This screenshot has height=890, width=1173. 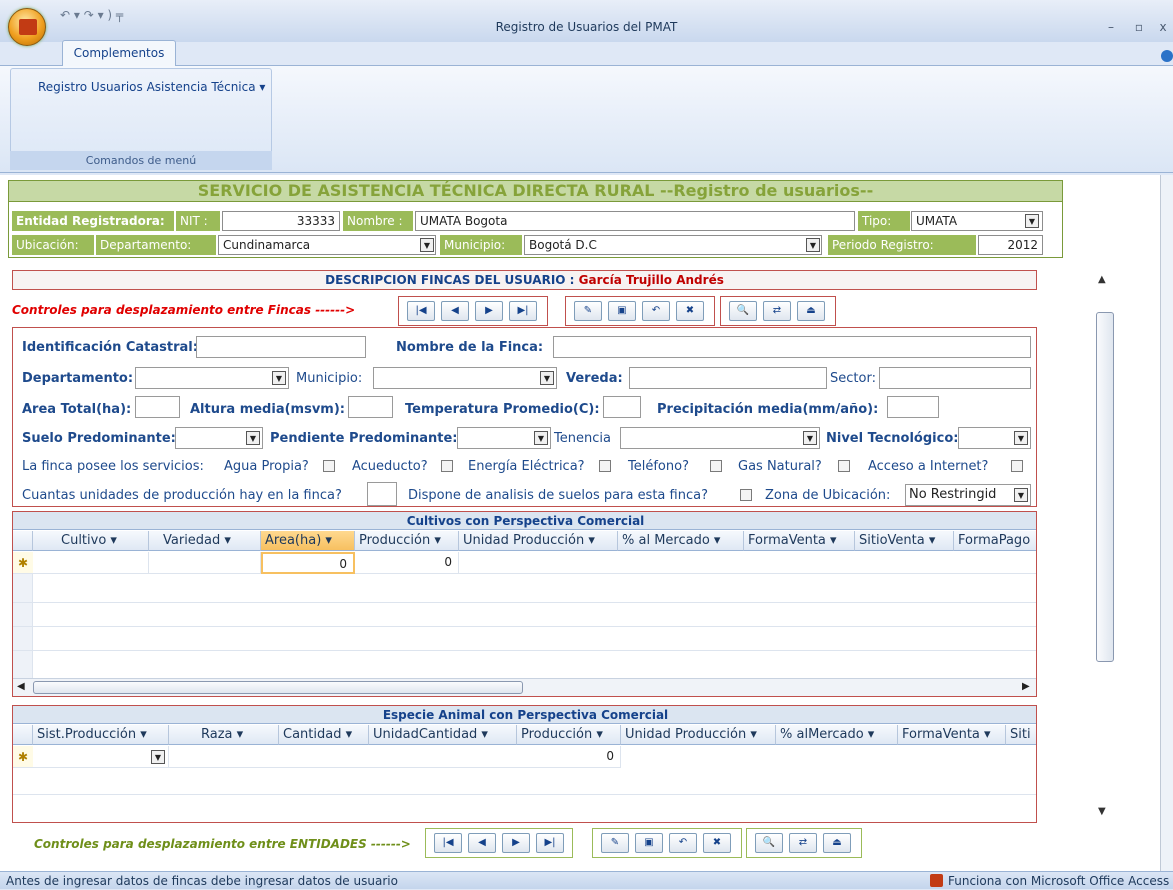 What do you see at coordinates (205, 541) in the screenshot?
I see `col-variedad: Variedad ▾` at bounding box center [205, 541].